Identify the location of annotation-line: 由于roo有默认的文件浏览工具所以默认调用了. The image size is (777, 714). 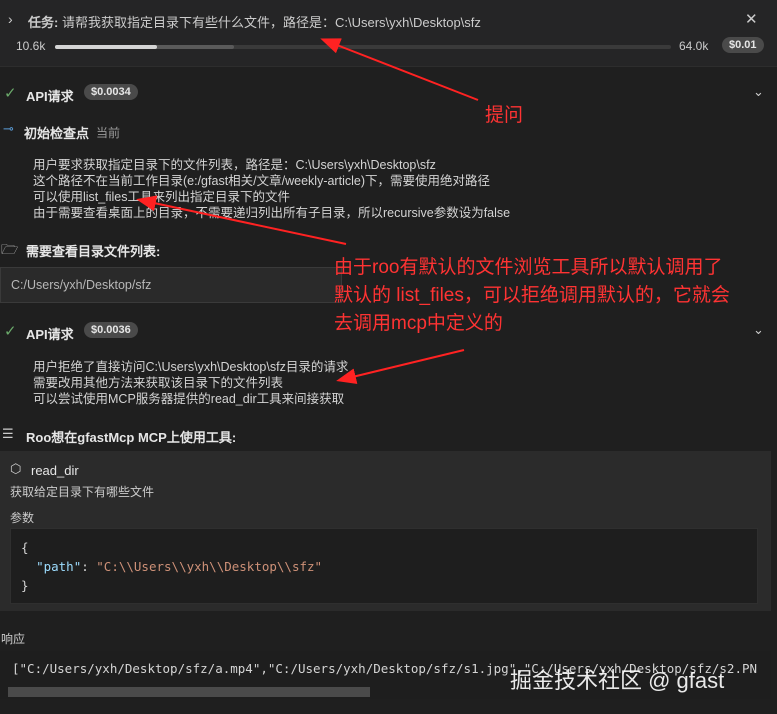
(528, 267).